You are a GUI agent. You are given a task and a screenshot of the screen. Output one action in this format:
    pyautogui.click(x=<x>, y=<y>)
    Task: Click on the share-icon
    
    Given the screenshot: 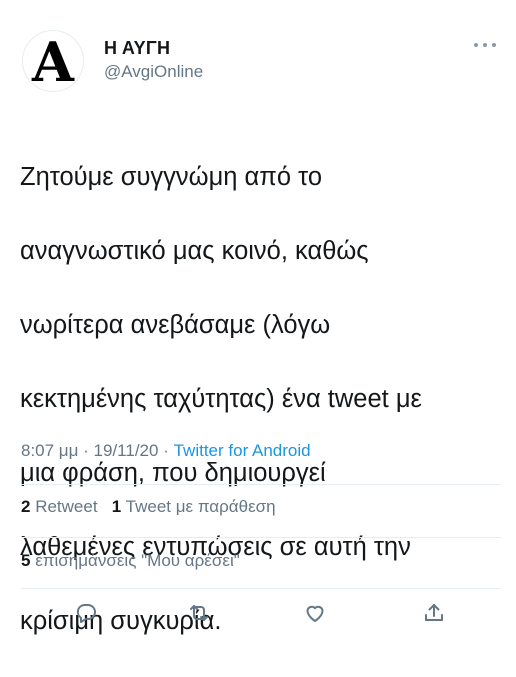 What is the action you would take?
    pyautogui.click(x=434, y=612)
    